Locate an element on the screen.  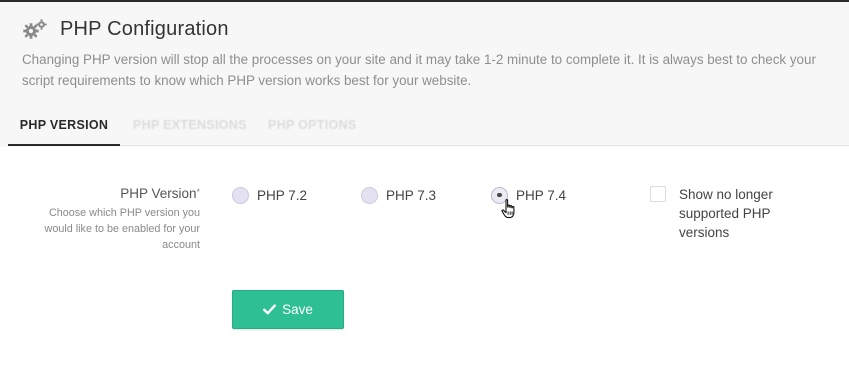
radio-php-7-3: PHP 7.3 is located at coordinates (398, 195).